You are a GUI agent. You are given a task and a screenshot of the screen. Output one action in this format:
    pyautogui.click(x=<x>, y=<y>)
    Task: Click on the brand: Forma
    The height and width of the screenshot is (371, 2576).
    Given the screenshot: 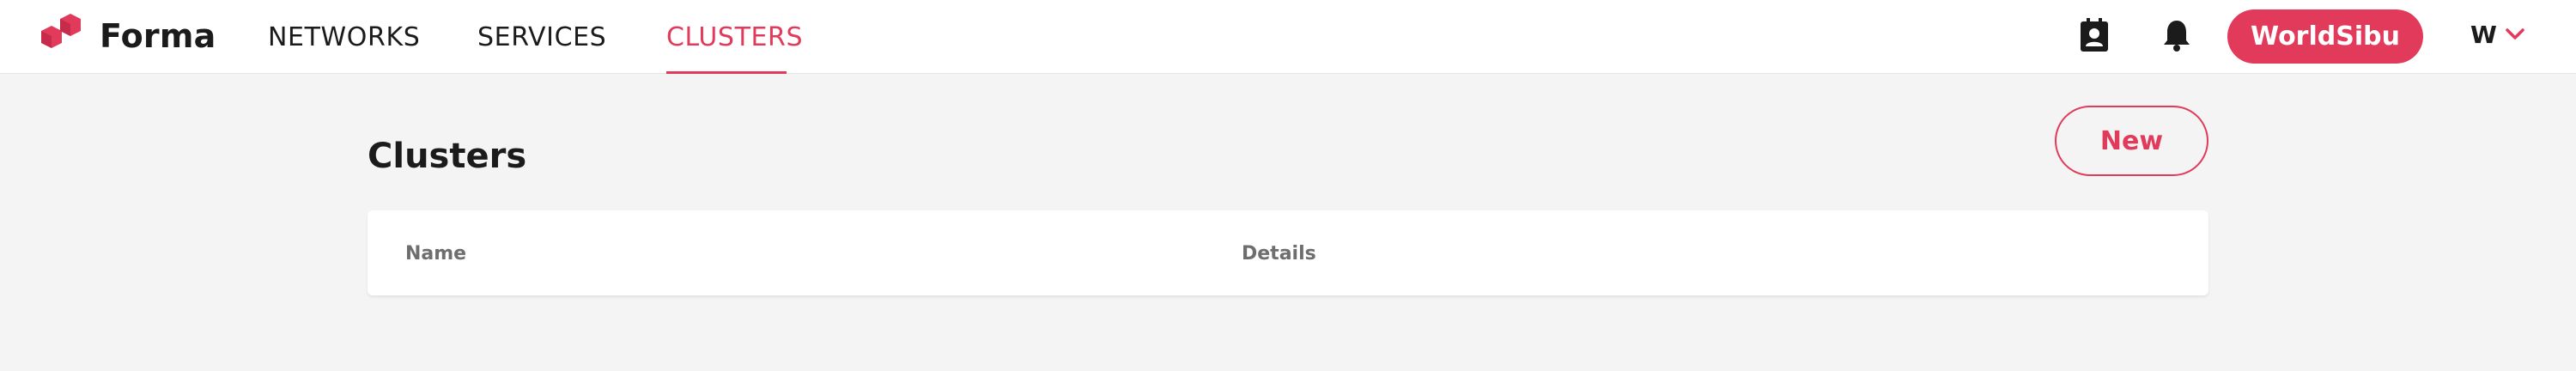 What is the action you would take?
    pyautogui.click(x=127, y=36)
    